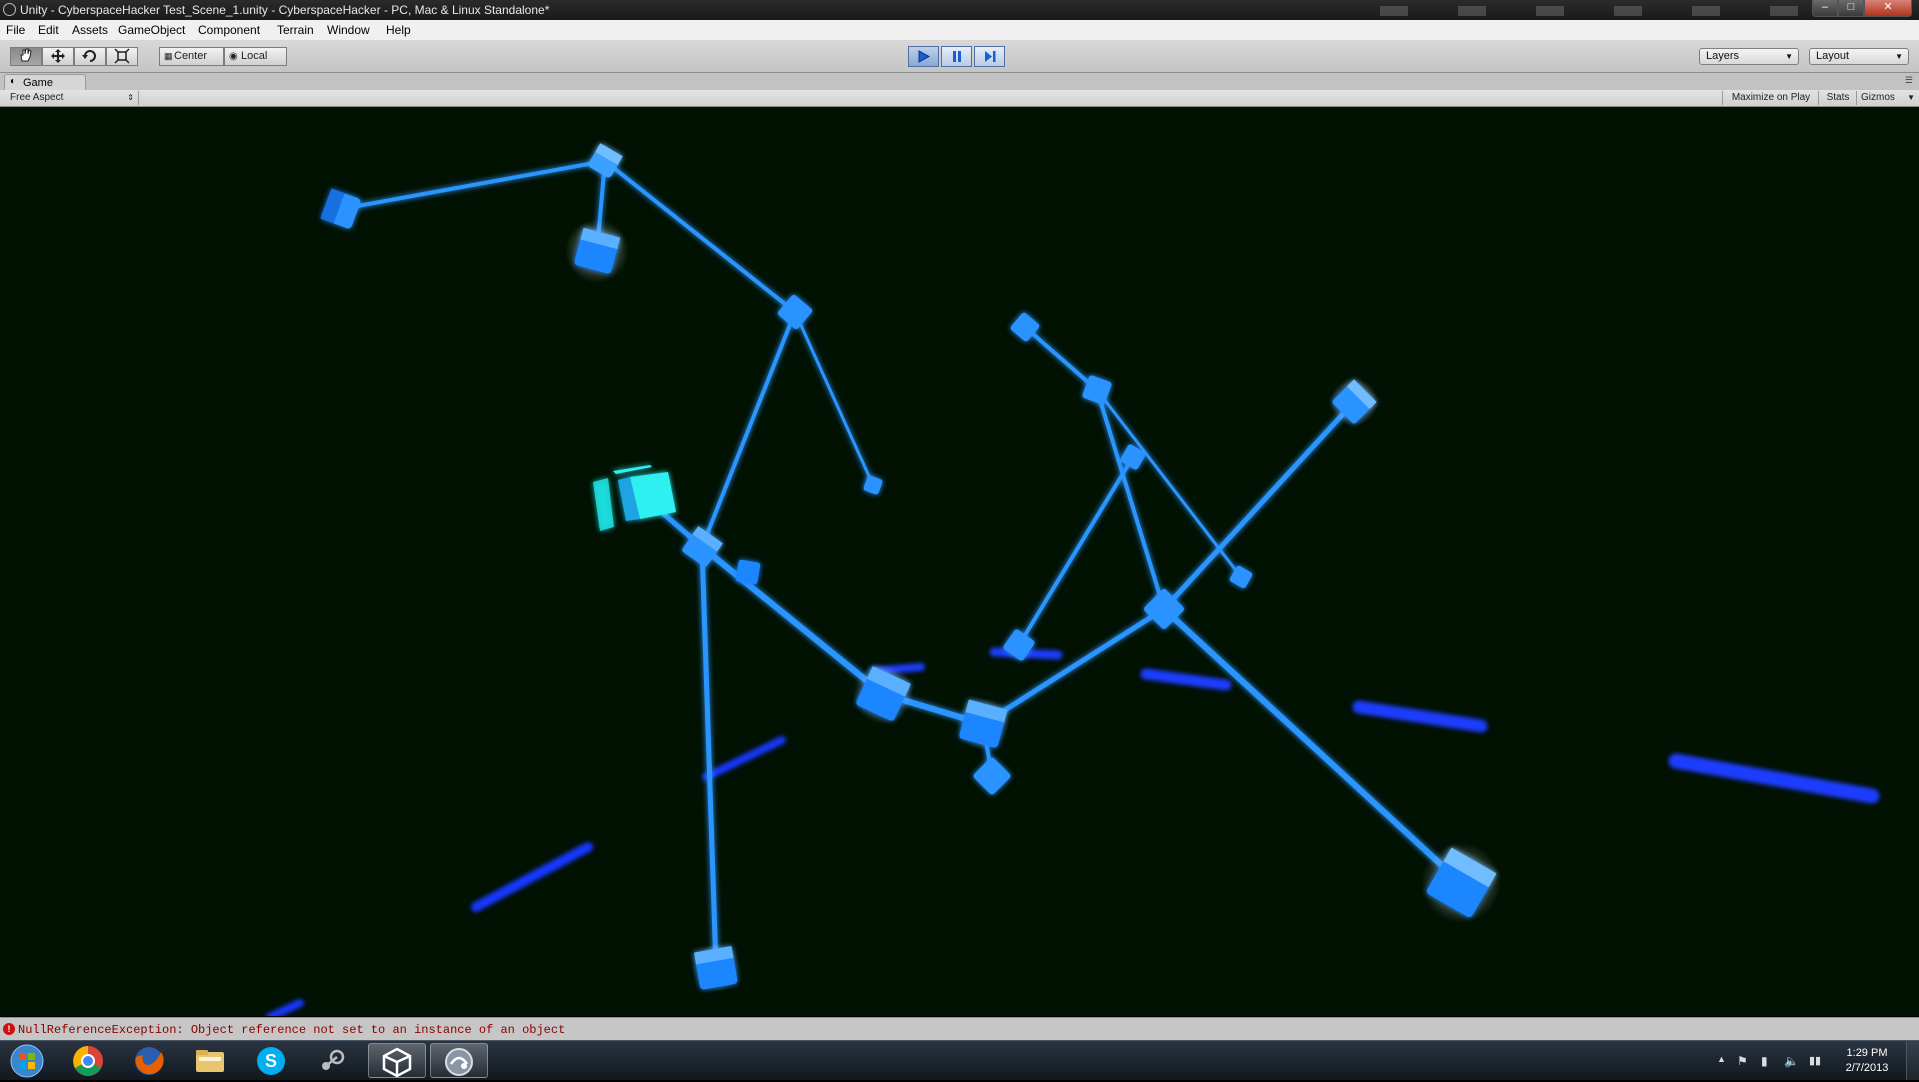  I want to click on selected-cube, so click(634, 498).